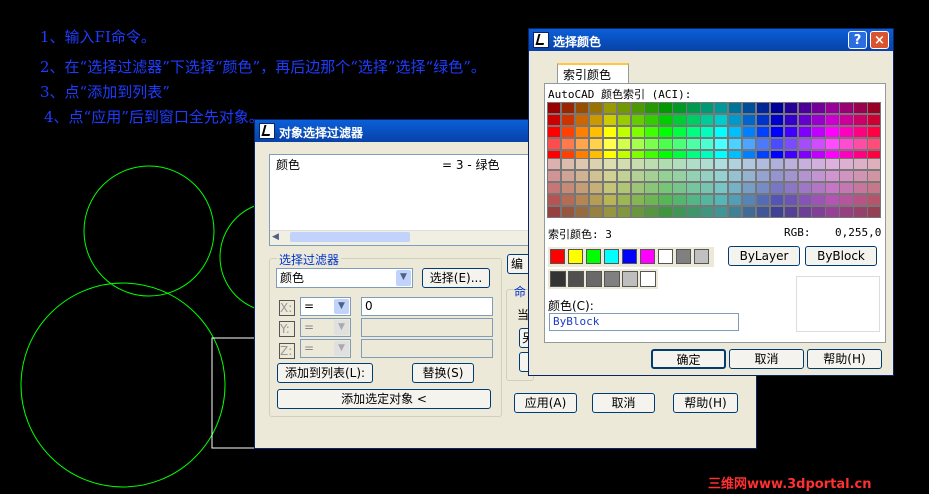 This screenshot has width=929, height=494. Describe the element at coordinates (443, 373) in the screenshot. I see `replace-button: 替换(S)` at that location.